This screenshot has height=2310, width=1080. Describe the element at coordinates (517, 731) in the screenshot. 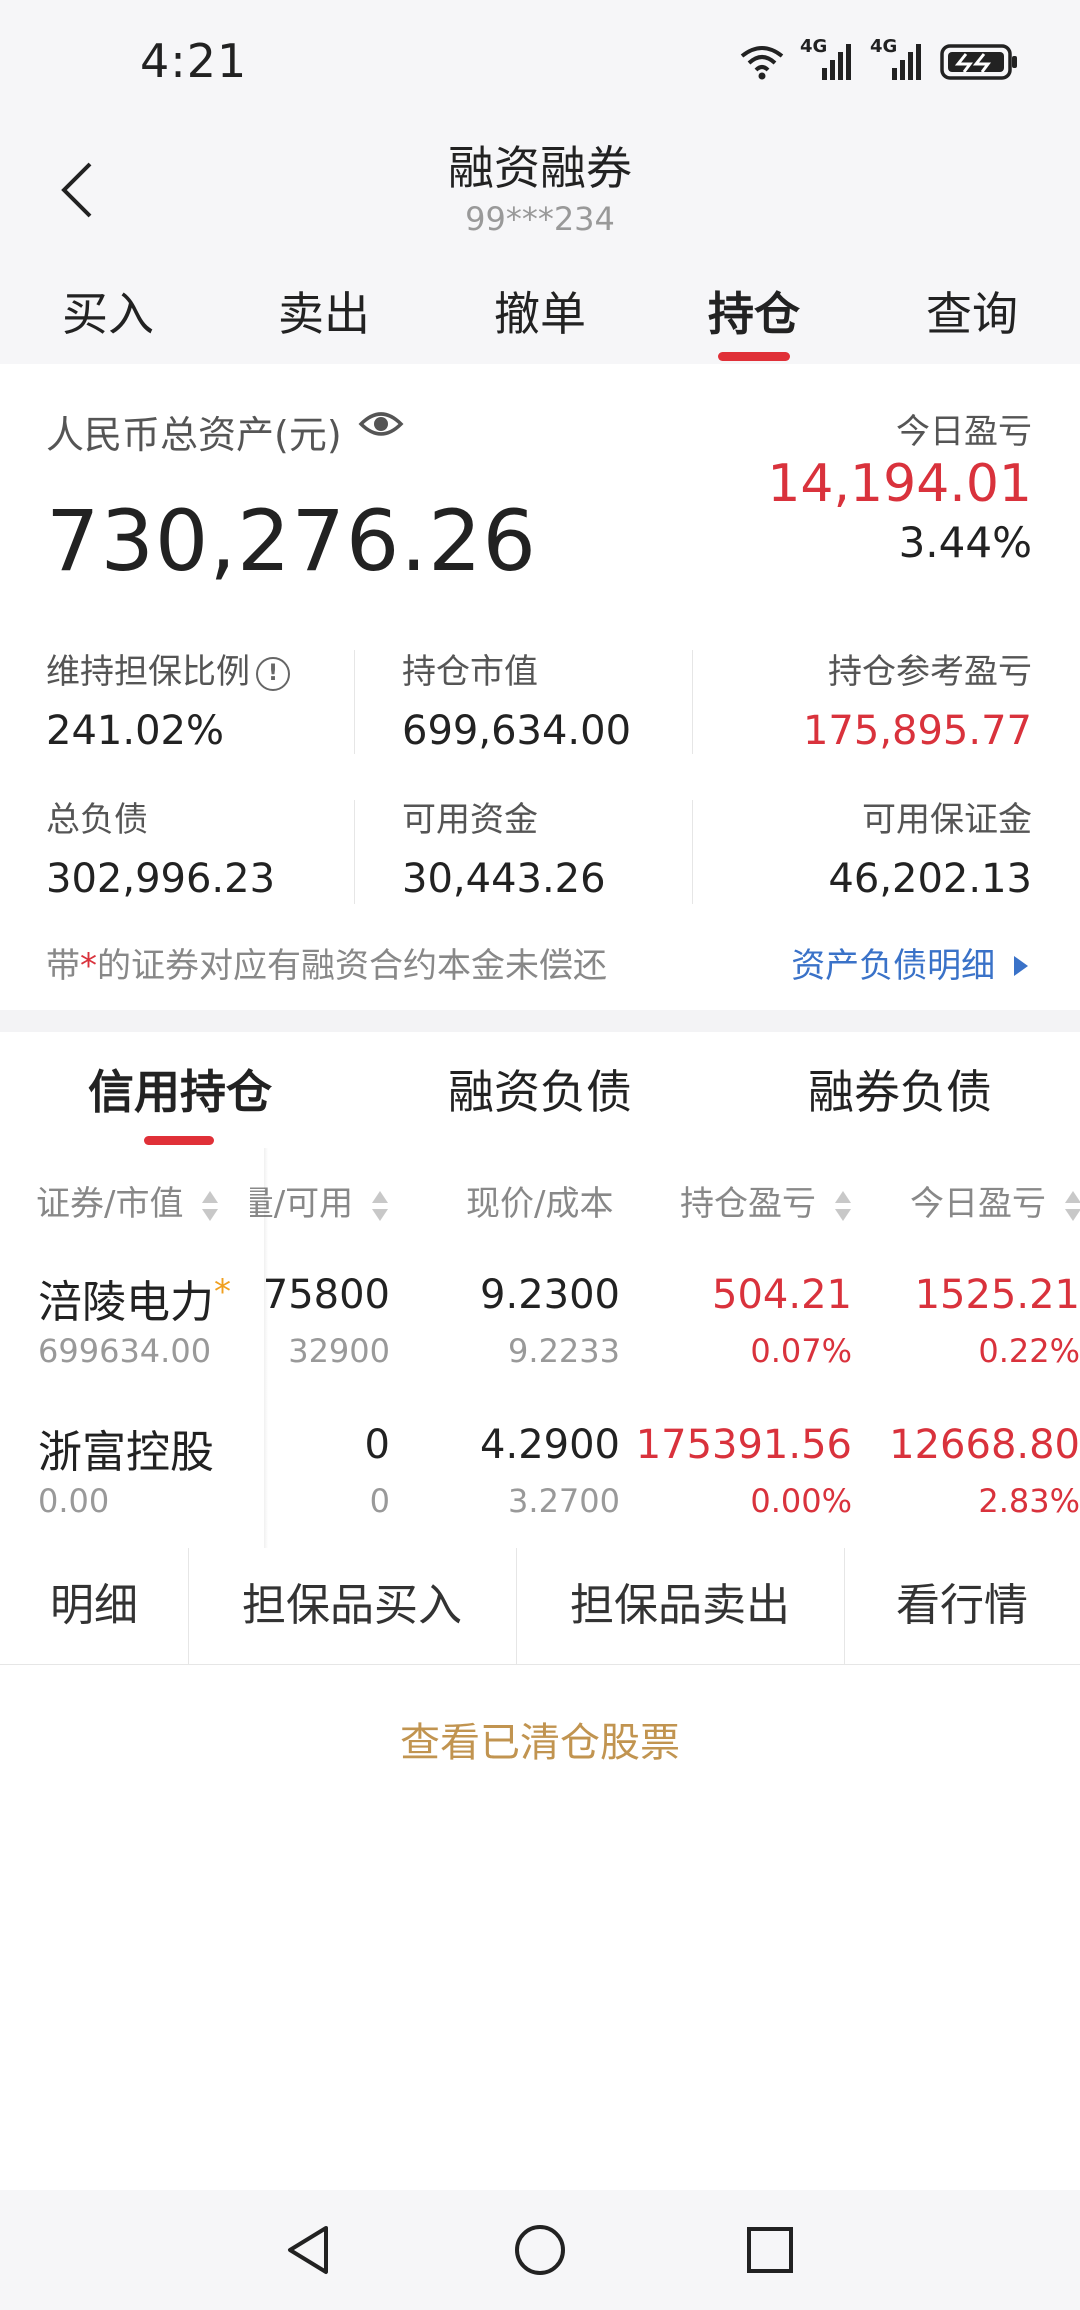

I see `position-value-value: 699,634.00` at that location.